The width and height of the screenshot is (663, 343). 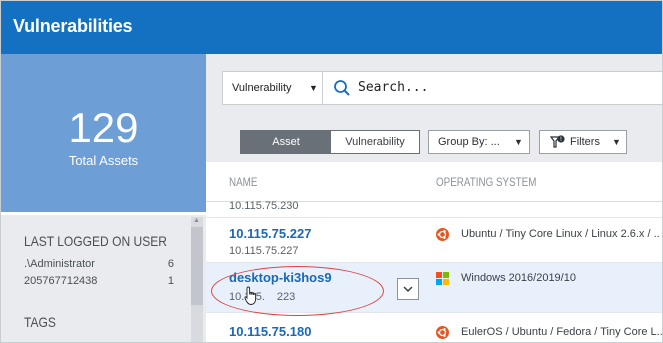 What do you see at coordinates (286, 142) in the screenshot?
I see `asset-view-tab: Asset` at bounding box center [286, 142].